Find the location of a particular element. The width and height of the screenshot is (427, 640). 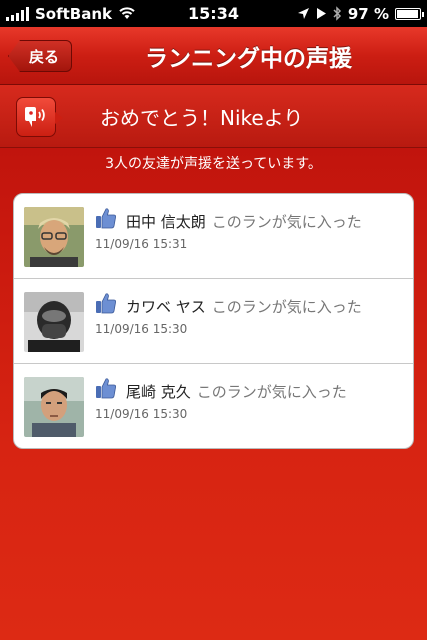

cheer-banner: おめでとう！Nikeより is located at coordinates (213, 116).